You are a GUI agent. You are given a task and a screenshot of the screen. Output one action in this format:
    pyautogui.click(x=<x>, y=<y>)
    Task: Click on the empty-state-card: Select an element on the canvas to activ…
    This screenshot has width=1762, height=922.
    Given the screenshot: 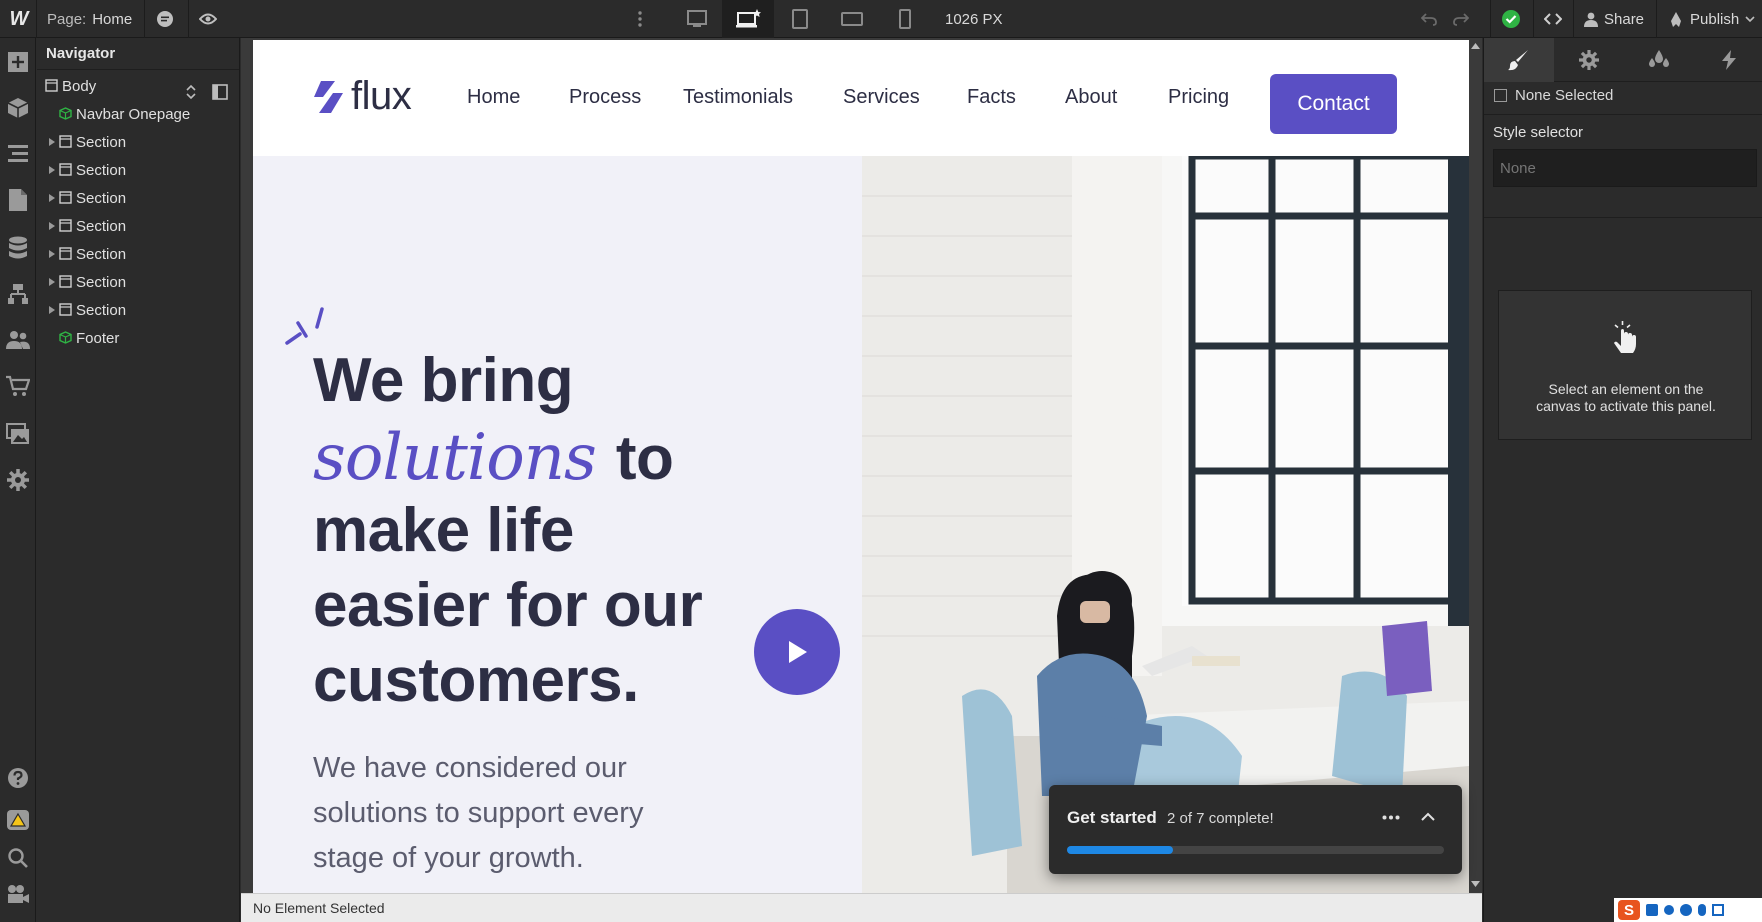 What is the action you would take?
    pyautogui.click(x=1625, y=365)
    